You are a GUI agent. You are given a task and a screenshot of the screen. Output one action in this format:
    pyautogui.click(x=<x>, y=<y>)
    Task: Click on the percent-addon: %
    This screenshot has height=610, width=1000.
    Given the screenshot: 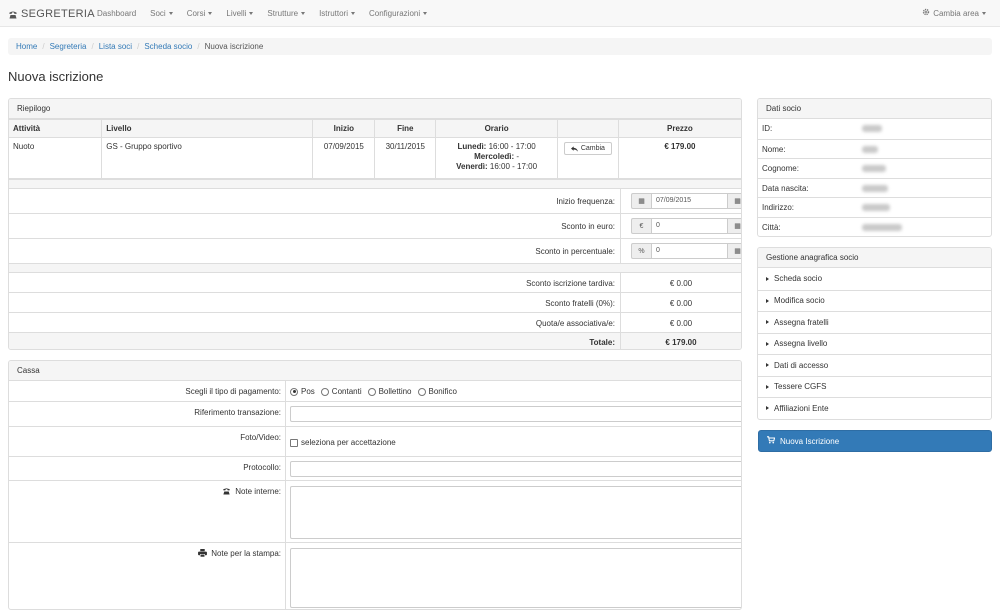 What is the action you would take?
    pyautogui.click(x=641, y=251)
    